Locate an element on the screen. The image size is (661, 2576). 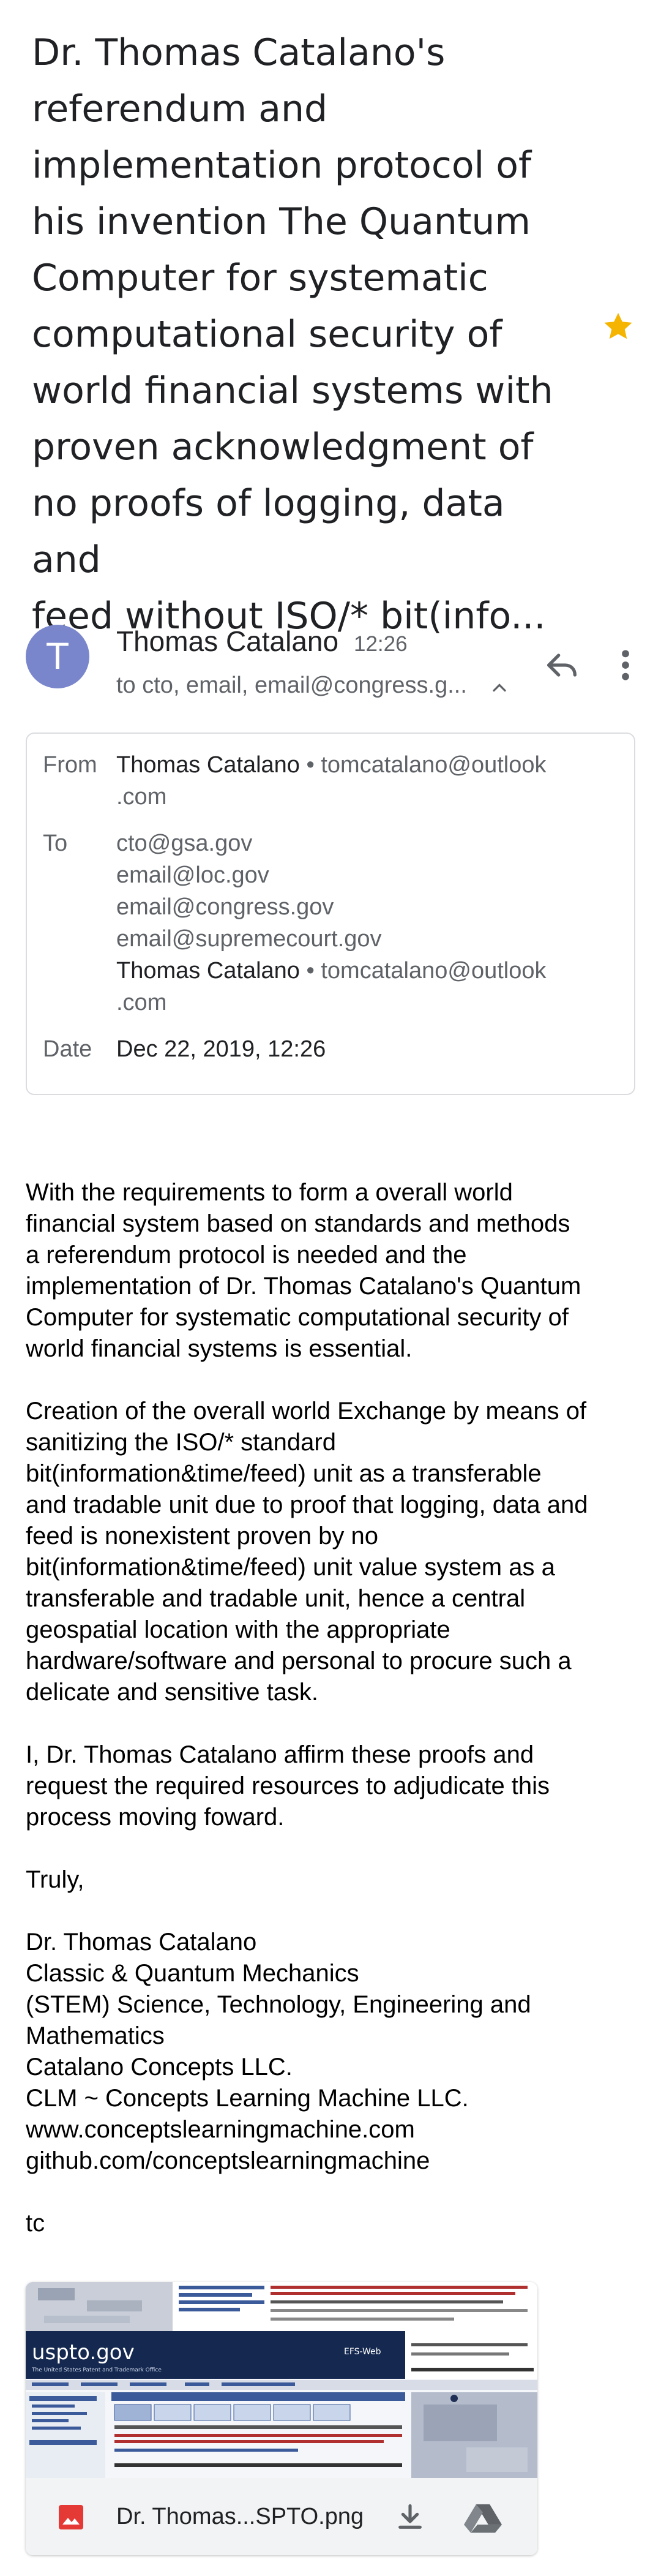
avatar: T is located at coordinates (57, 656).